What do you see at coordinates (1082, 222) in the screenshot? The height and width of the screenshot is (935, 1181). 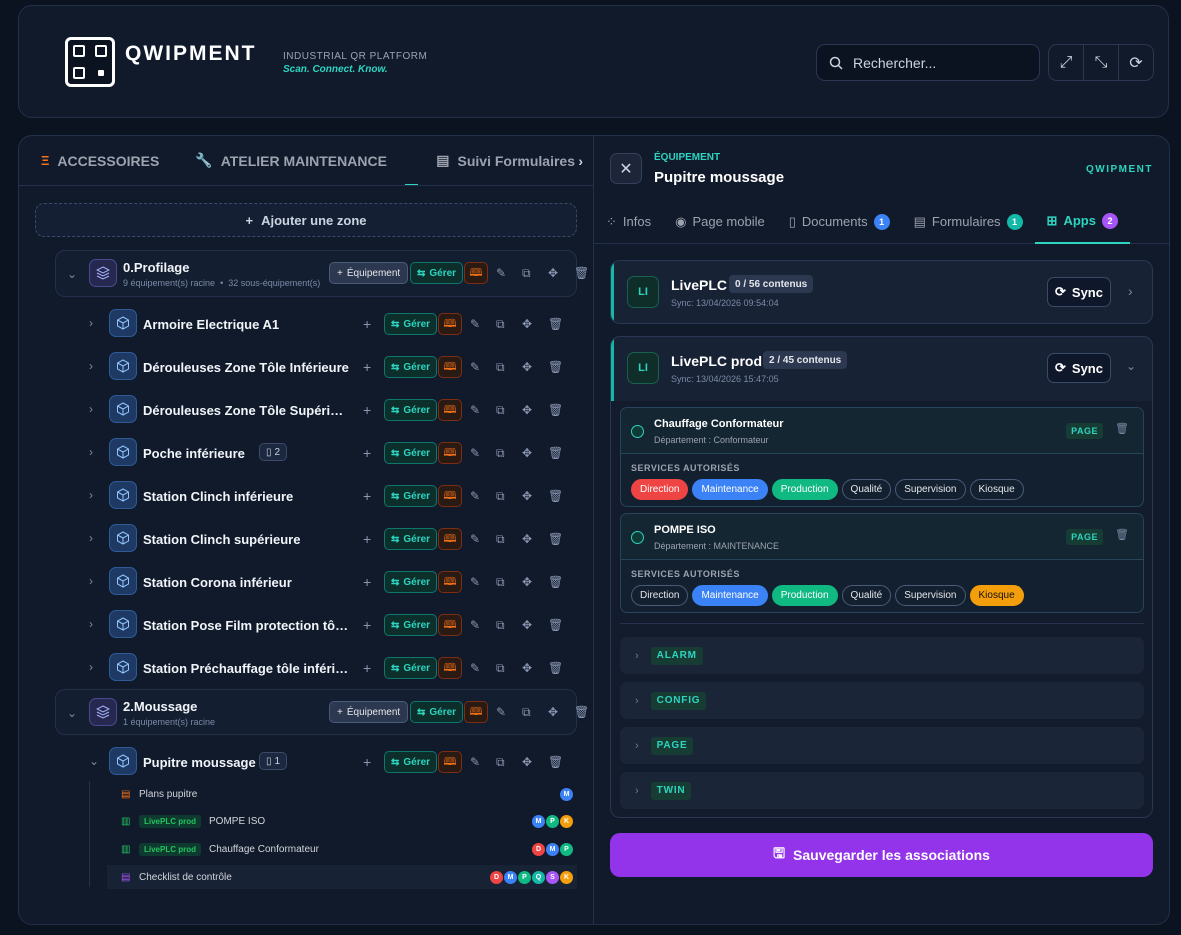 I see `tab-apps: ⊞ Apps 2` at bounding box center [1082, 222].